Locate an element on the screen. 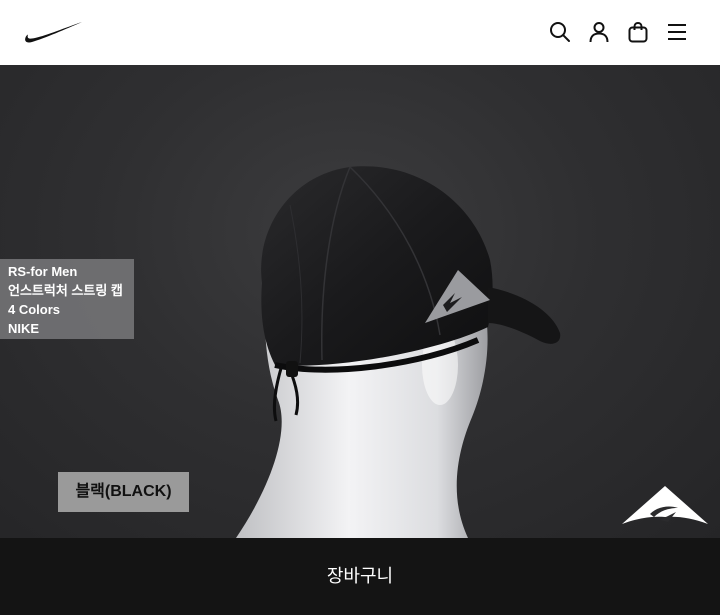 This screenshot has width=720, height=615. bottom-bar: 장바구니 is located at coordinates (360, 576).